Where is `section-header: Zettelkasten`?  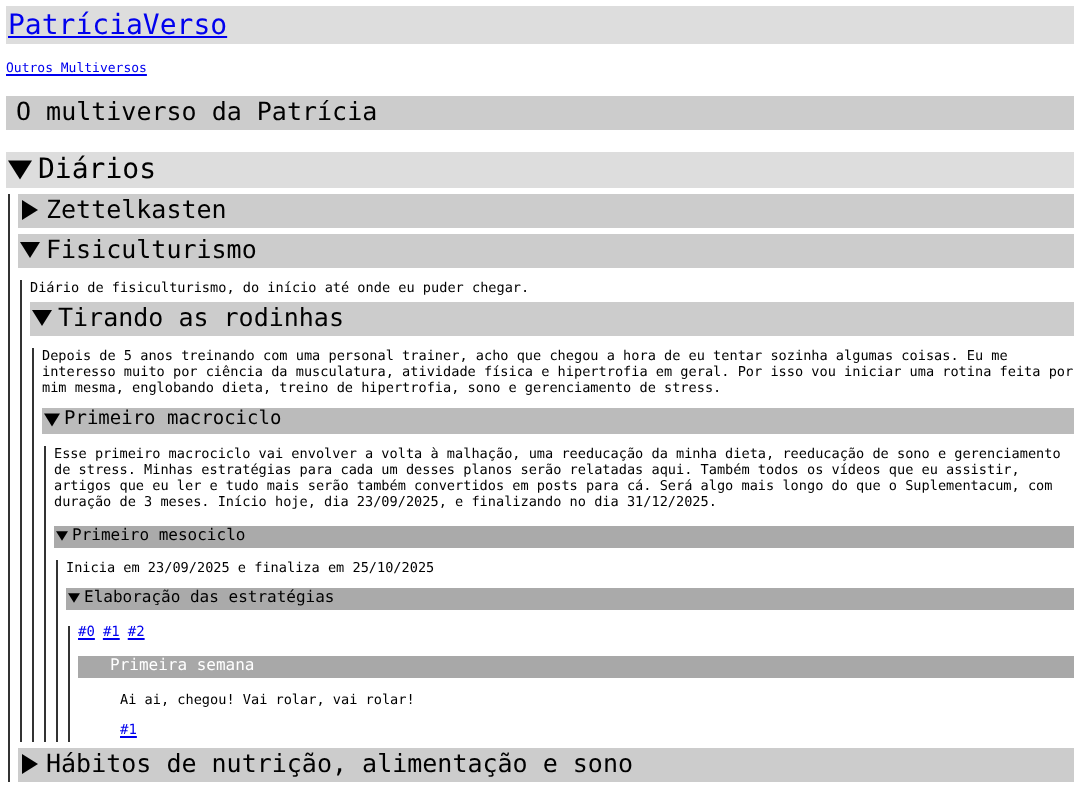 section-header: Zettelkasten is located at coordinates (546, 210).